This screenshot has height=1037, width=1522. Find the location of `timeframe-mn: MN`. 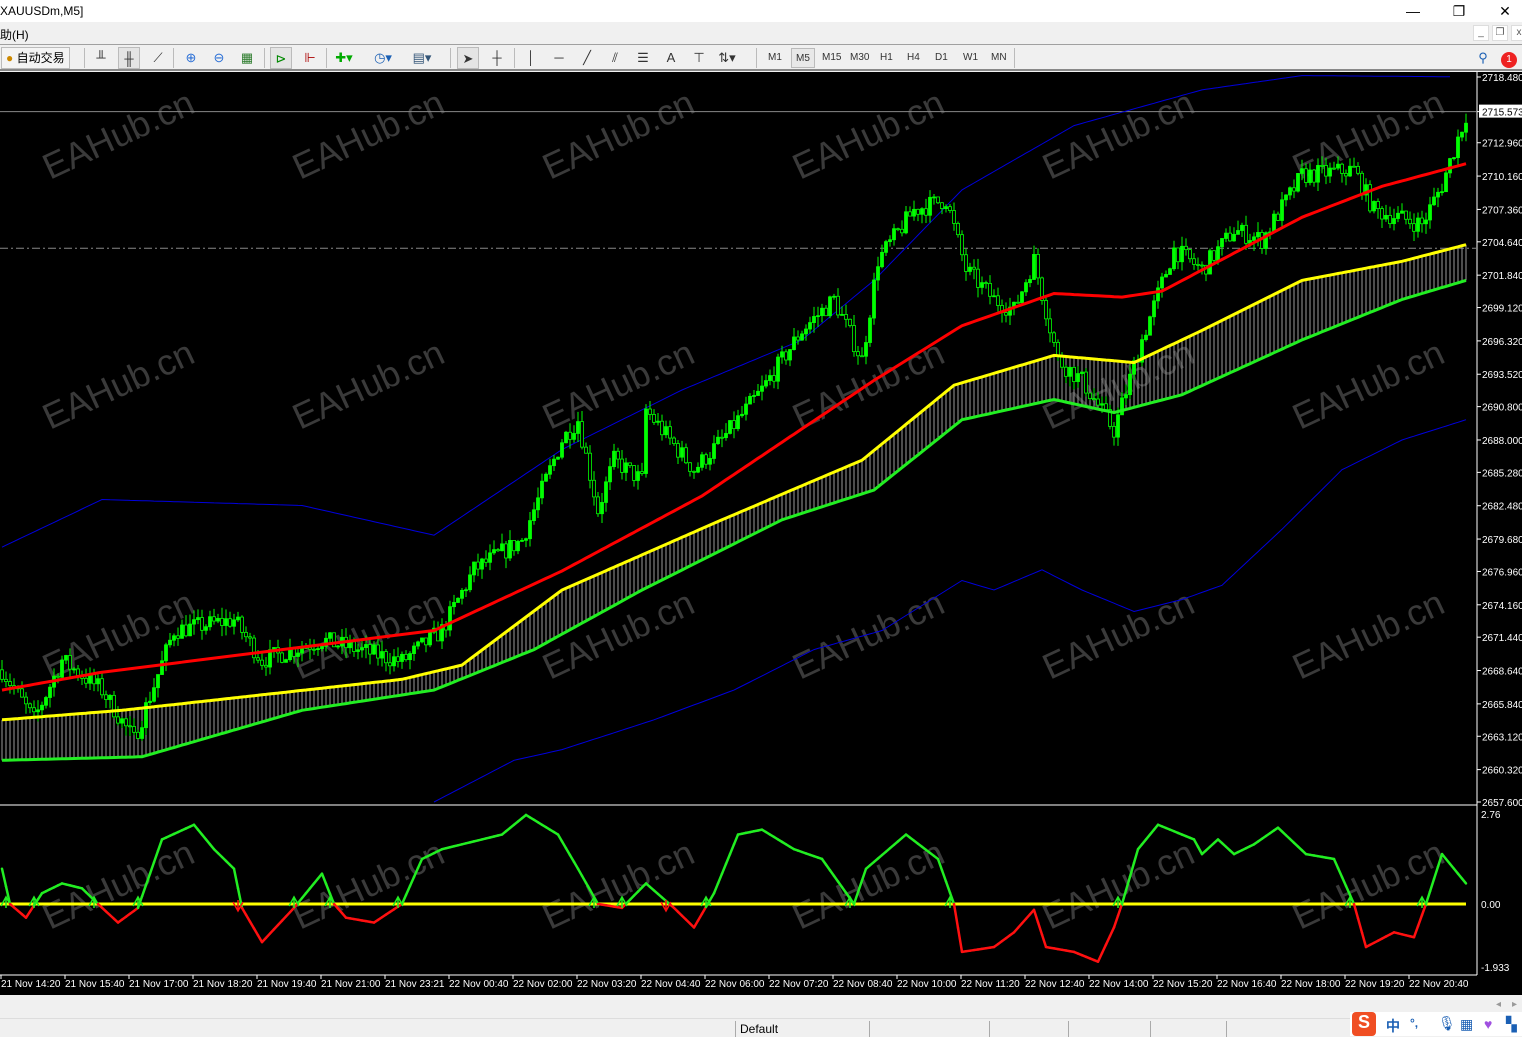

timeframe-mn: MN is located at coordinates (999, 58).